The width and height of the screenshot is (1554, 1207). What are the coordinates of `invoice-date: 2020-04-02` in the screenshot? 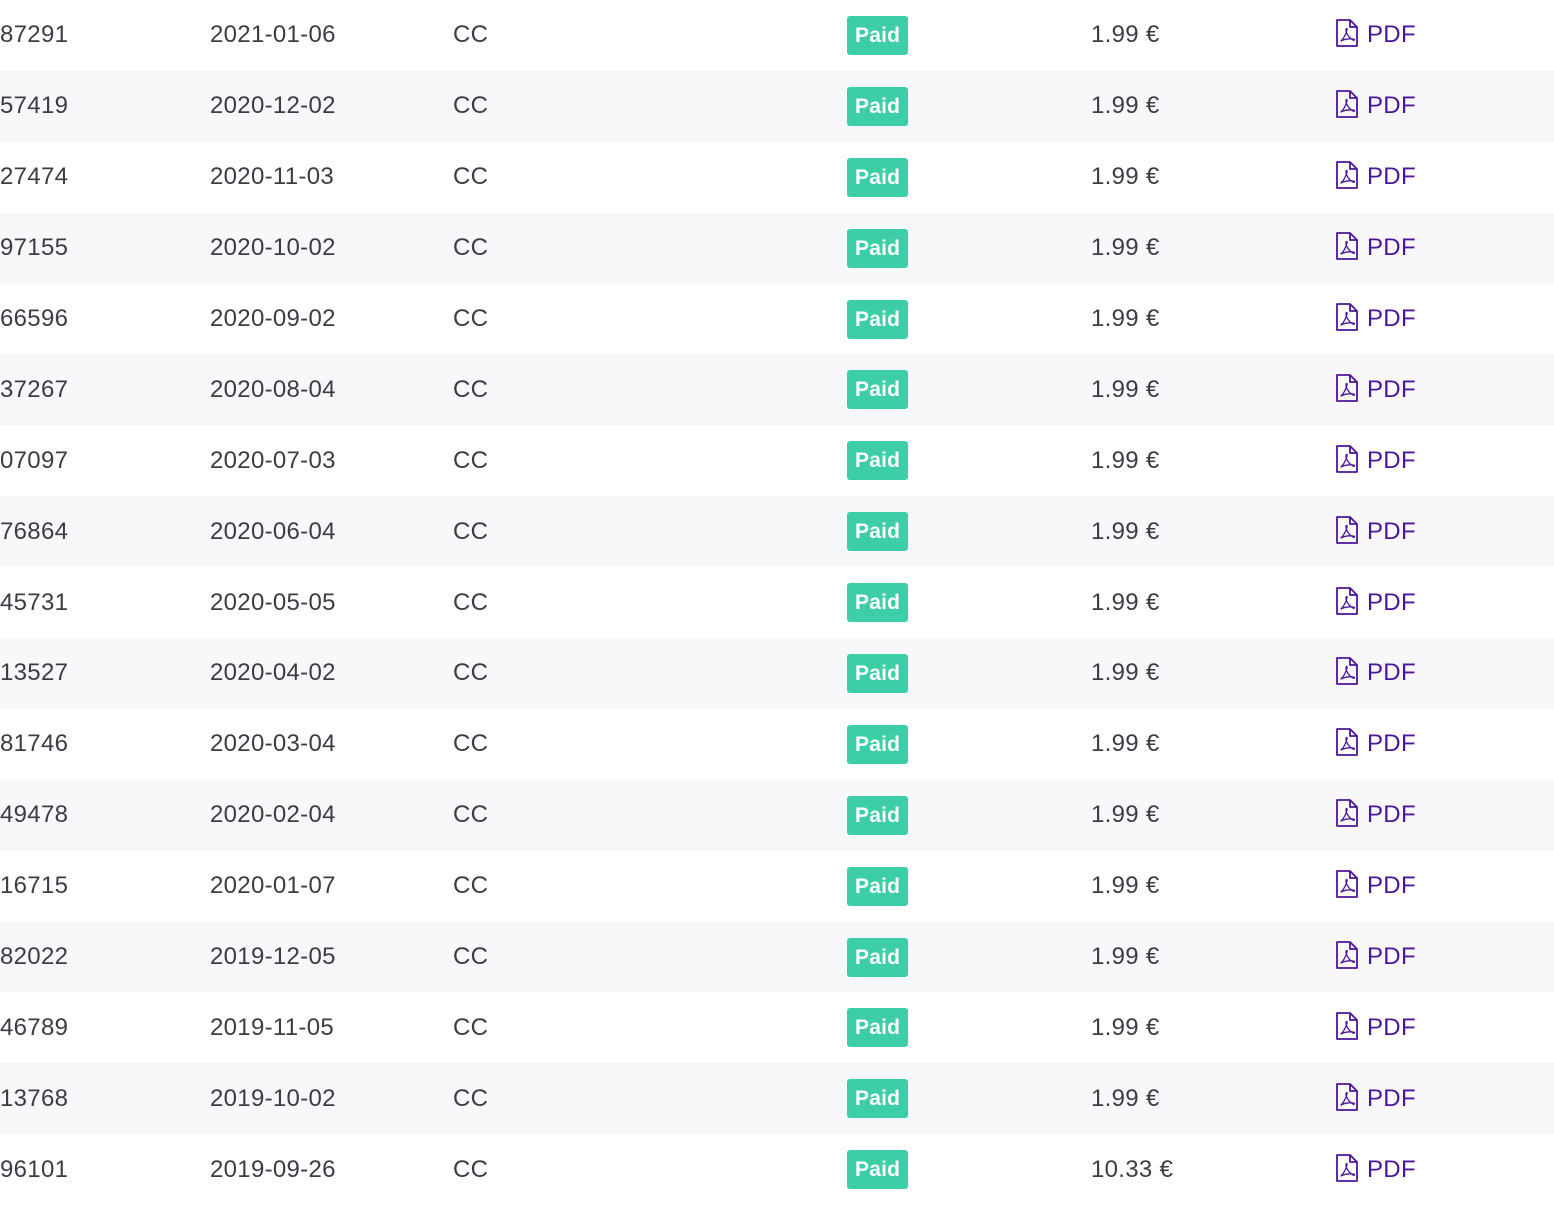 It's located at (273, 673).